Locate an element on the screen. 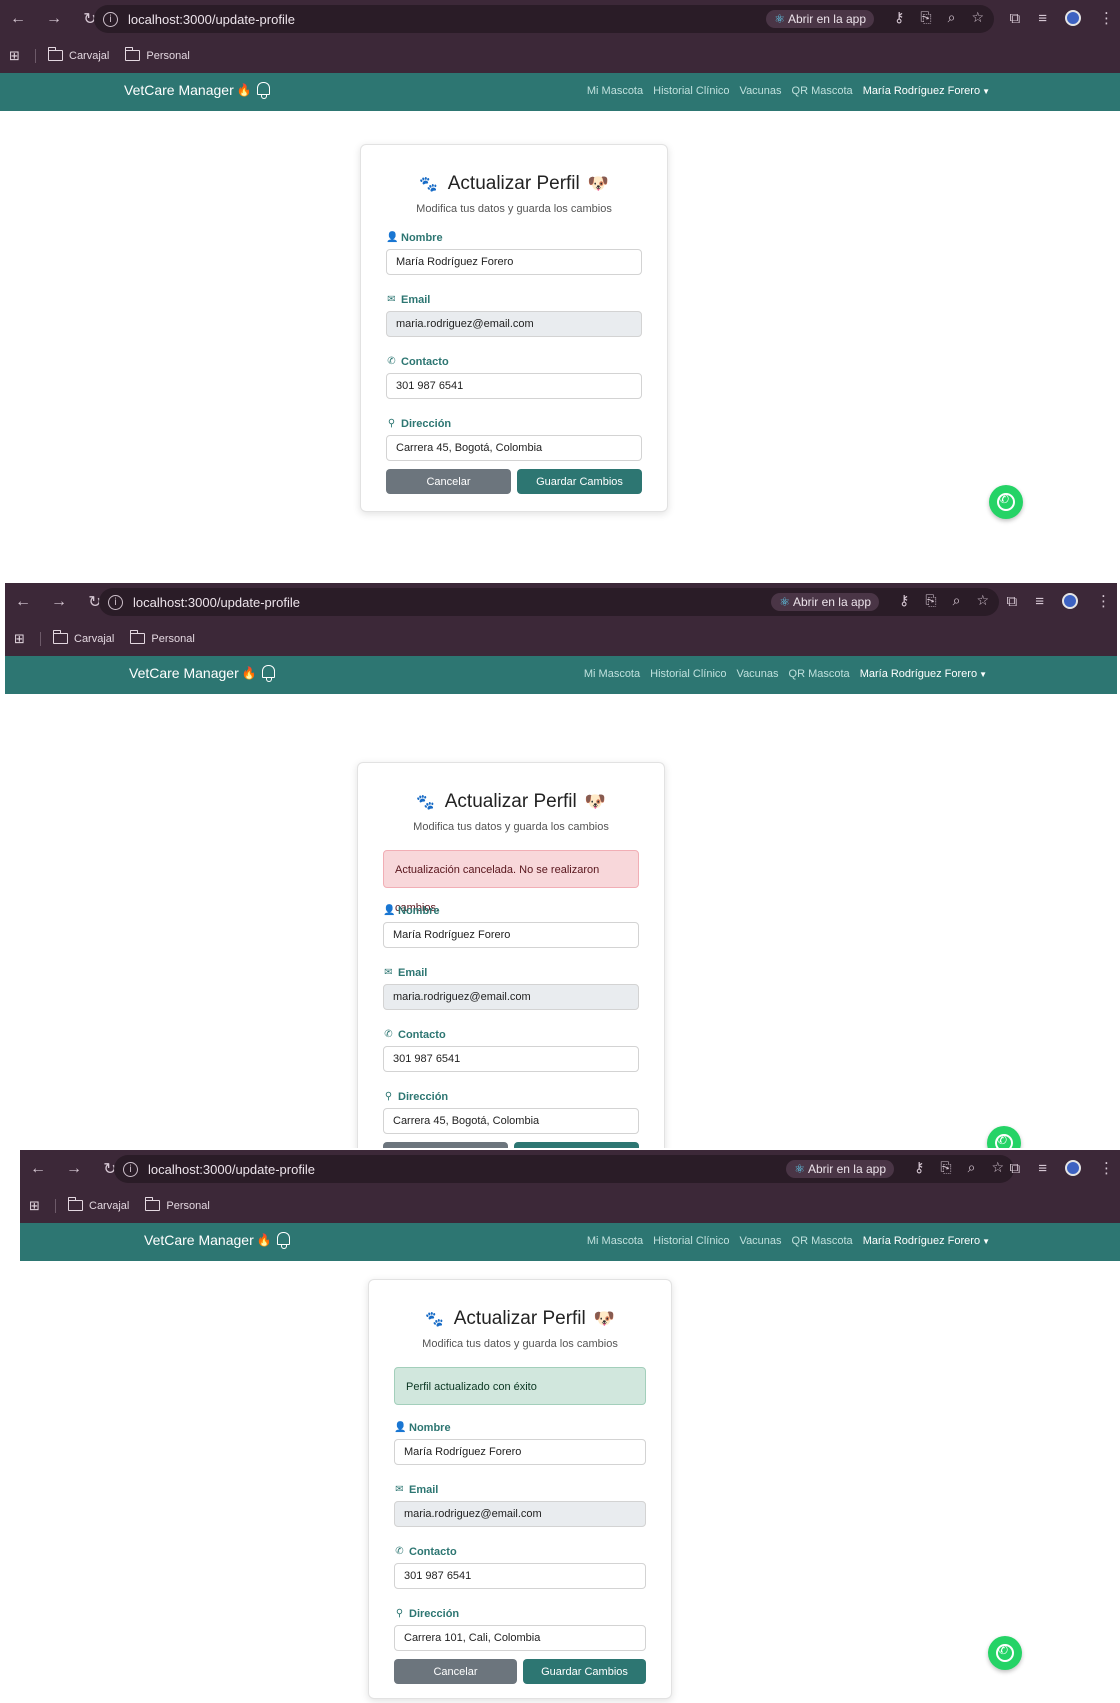  brand-text: VetCare Manager is located at coordinates (184, 673).